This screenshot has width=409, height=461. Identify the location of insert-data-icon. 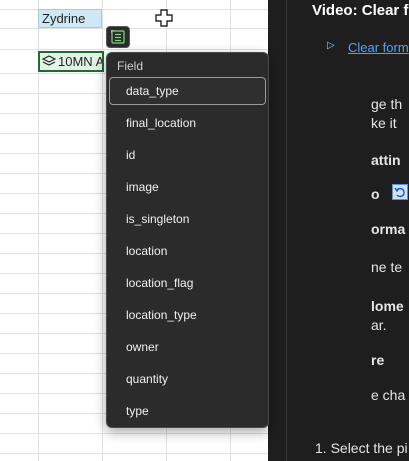
(118, 37).